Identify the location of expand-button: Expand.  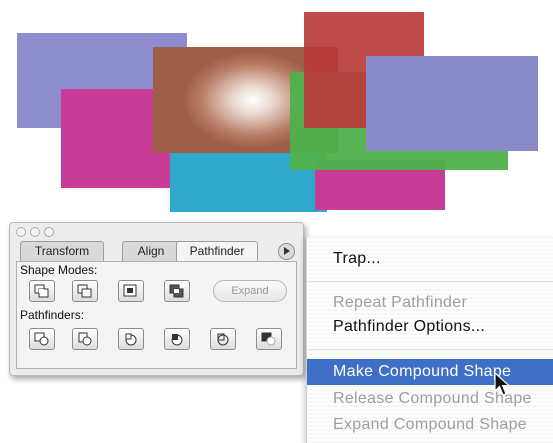
(250, 291).